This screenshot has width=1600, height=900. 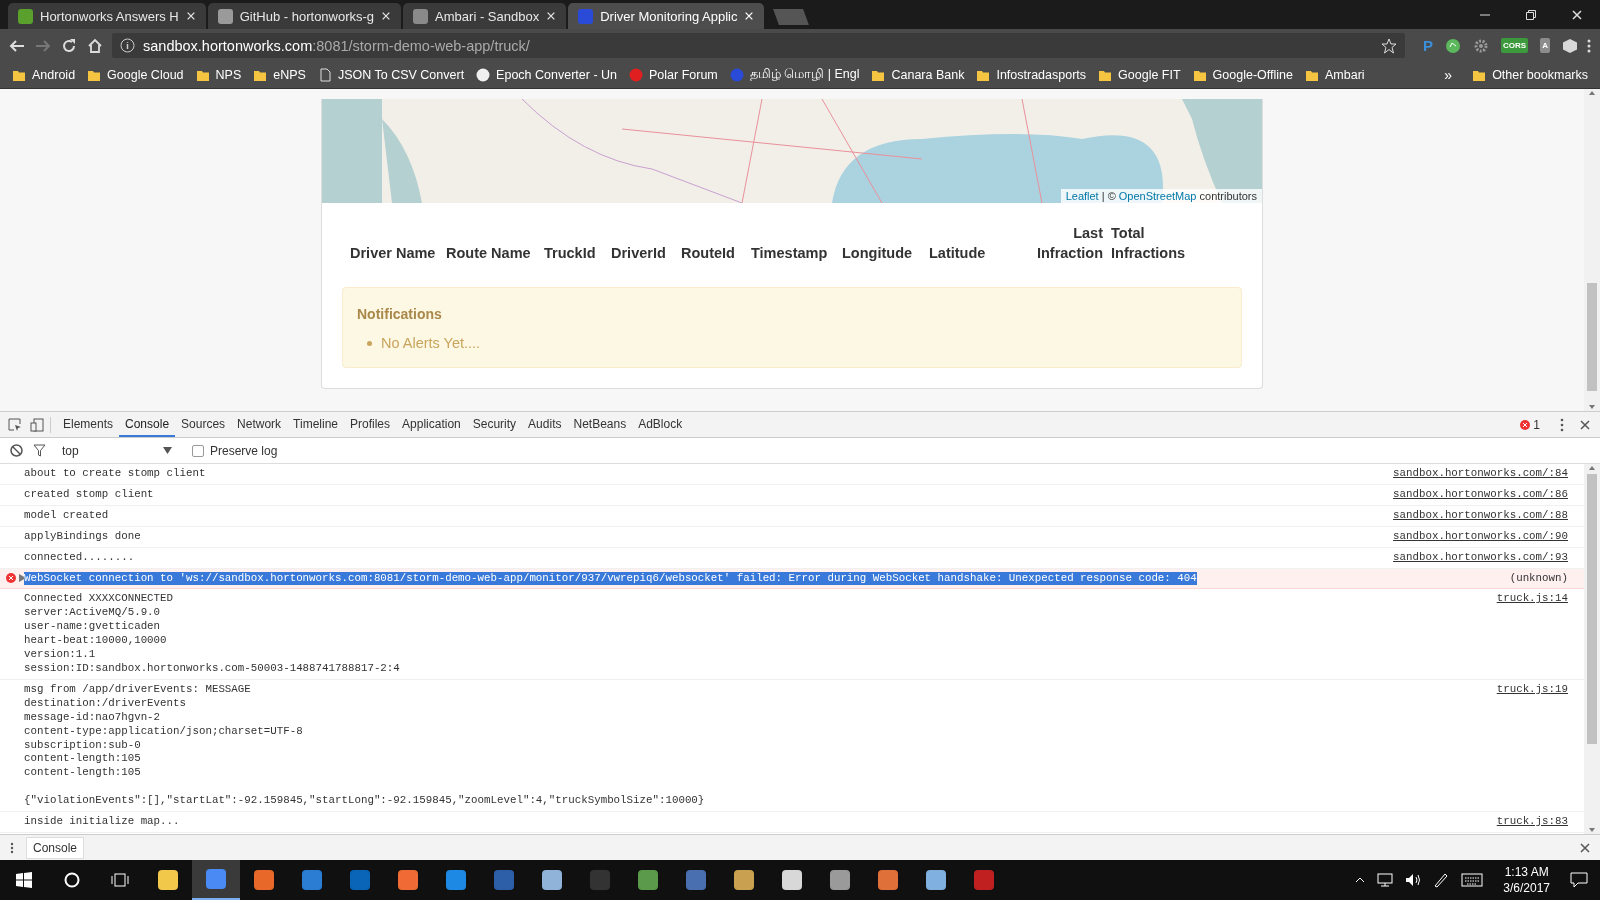 I want to click on column-header: DriverId, so click(x=639, y=253).